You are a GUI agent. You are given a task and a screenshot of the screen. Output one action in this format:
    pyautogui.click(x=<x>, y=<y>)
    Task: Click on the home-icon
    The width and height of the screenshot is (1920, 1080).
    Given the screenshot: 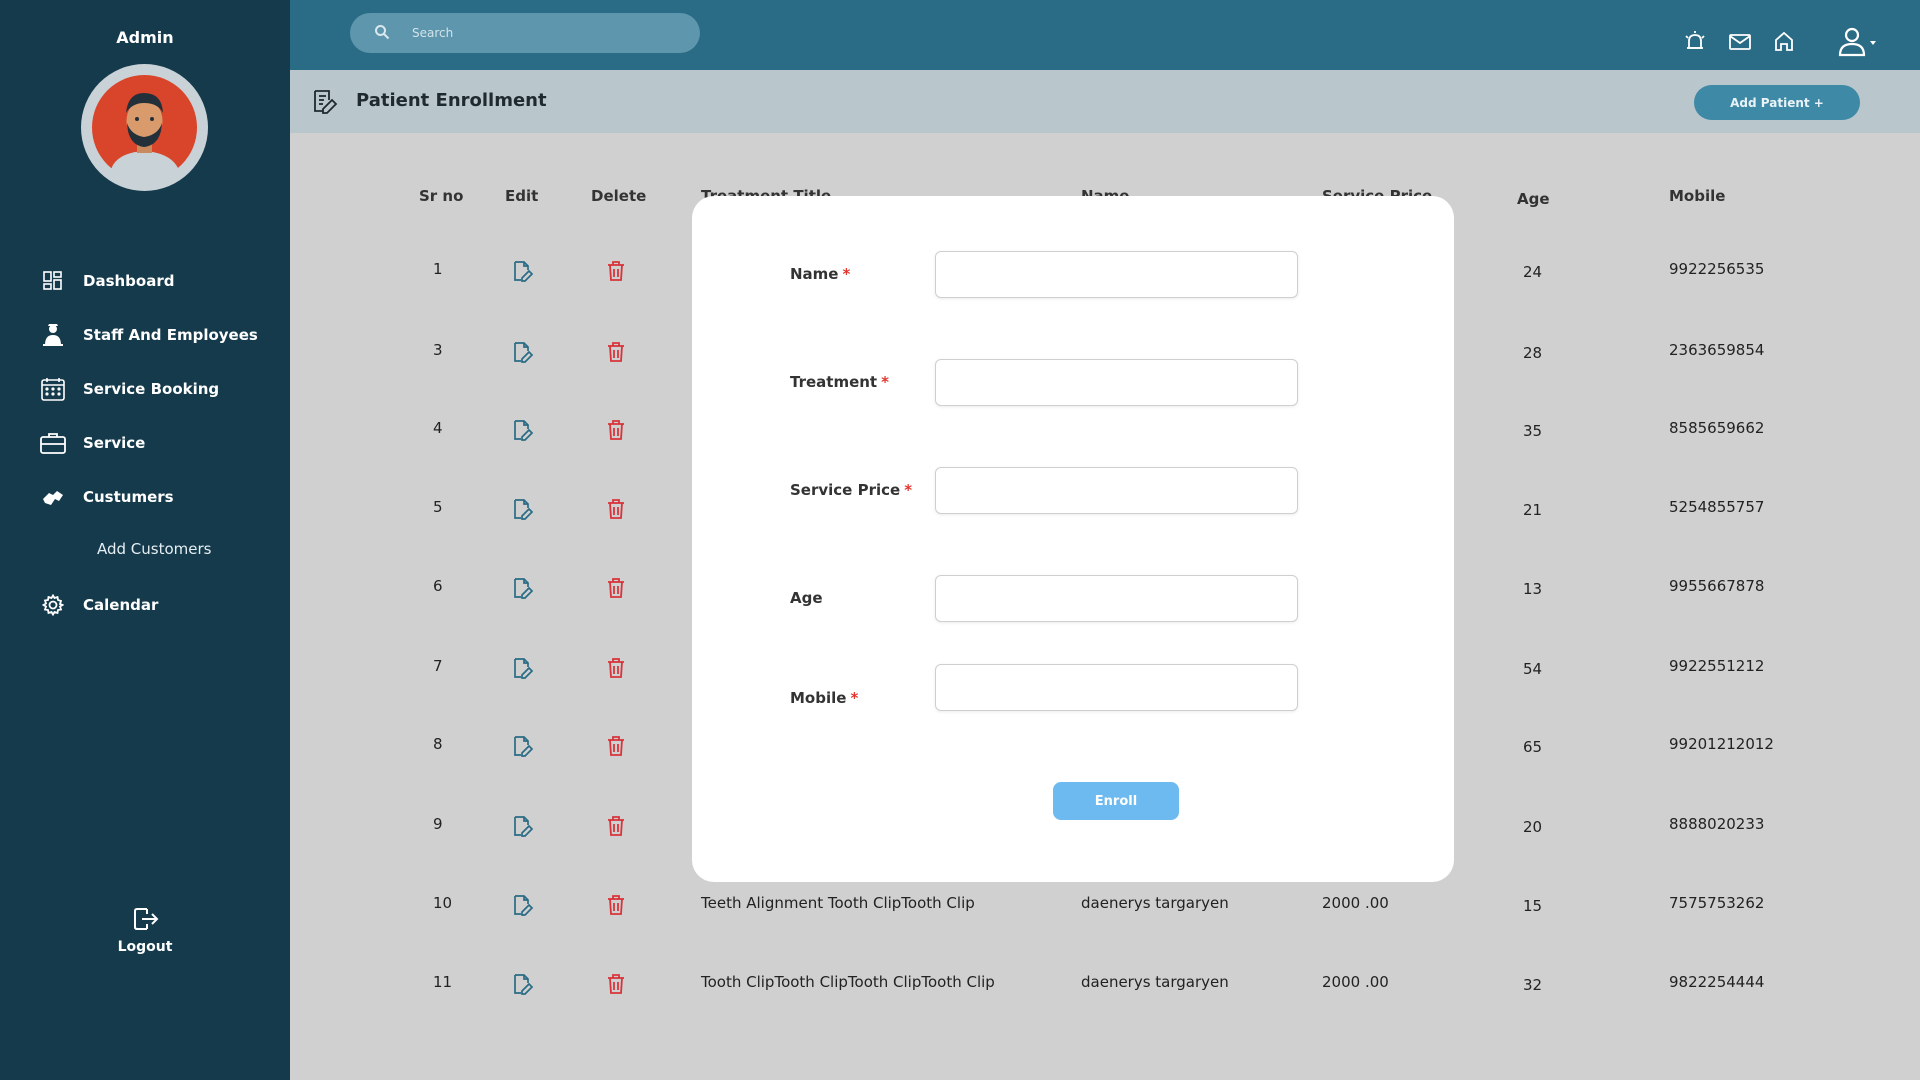 What is the action you would take?
    pyautogui.click(x=1786, y=43)
    